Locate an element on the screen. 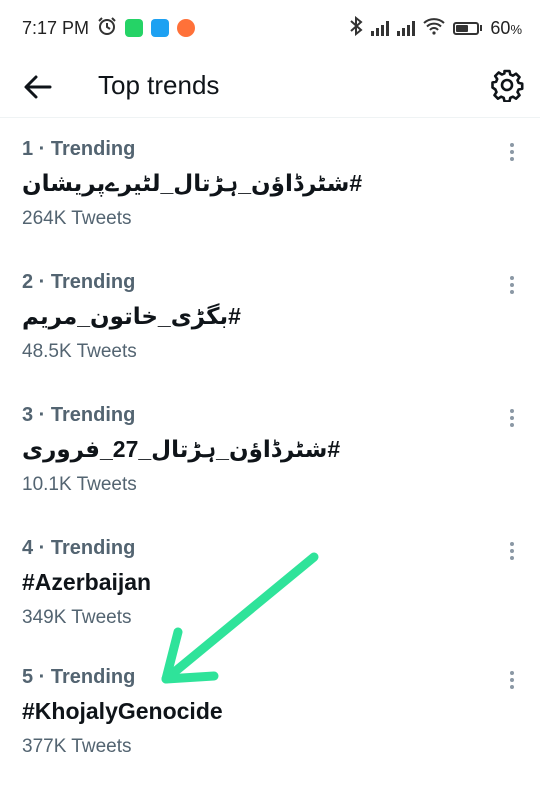  whatsapp-icon is located at coordinates (134, 28).